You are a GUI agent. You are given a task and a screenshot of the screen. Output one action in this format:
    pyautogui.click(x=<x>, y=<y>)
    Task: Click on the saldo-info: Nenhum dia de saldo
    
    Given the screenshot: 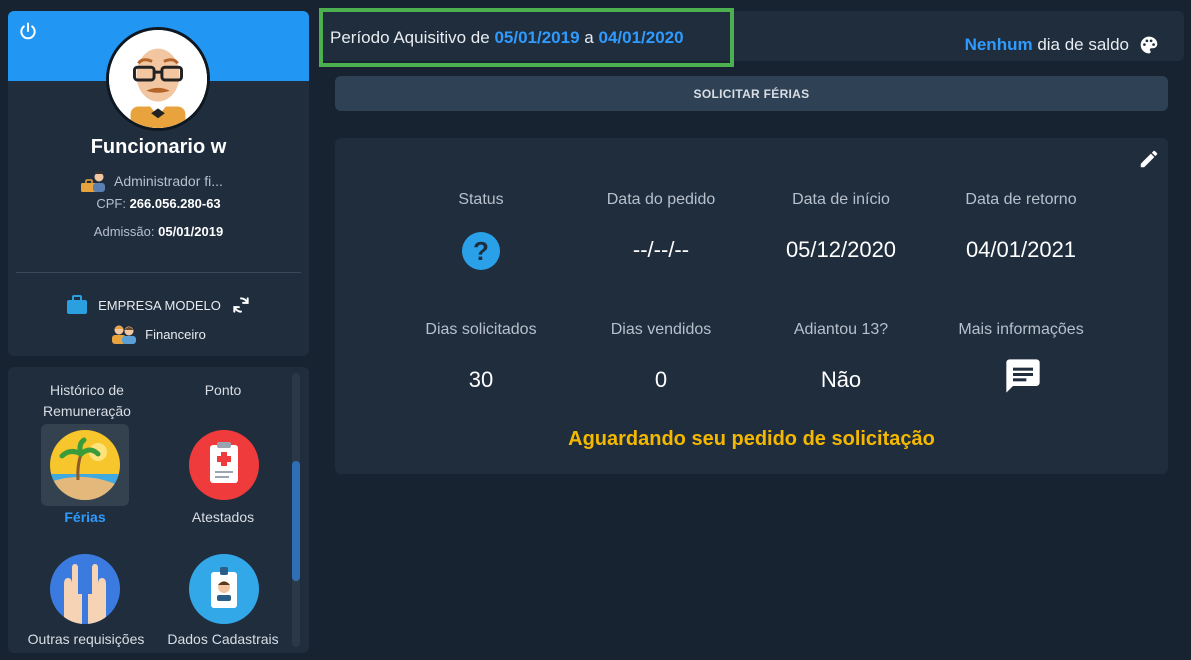 What is the action you would take?
    pyautogui.click(x=1062, y=45)
    